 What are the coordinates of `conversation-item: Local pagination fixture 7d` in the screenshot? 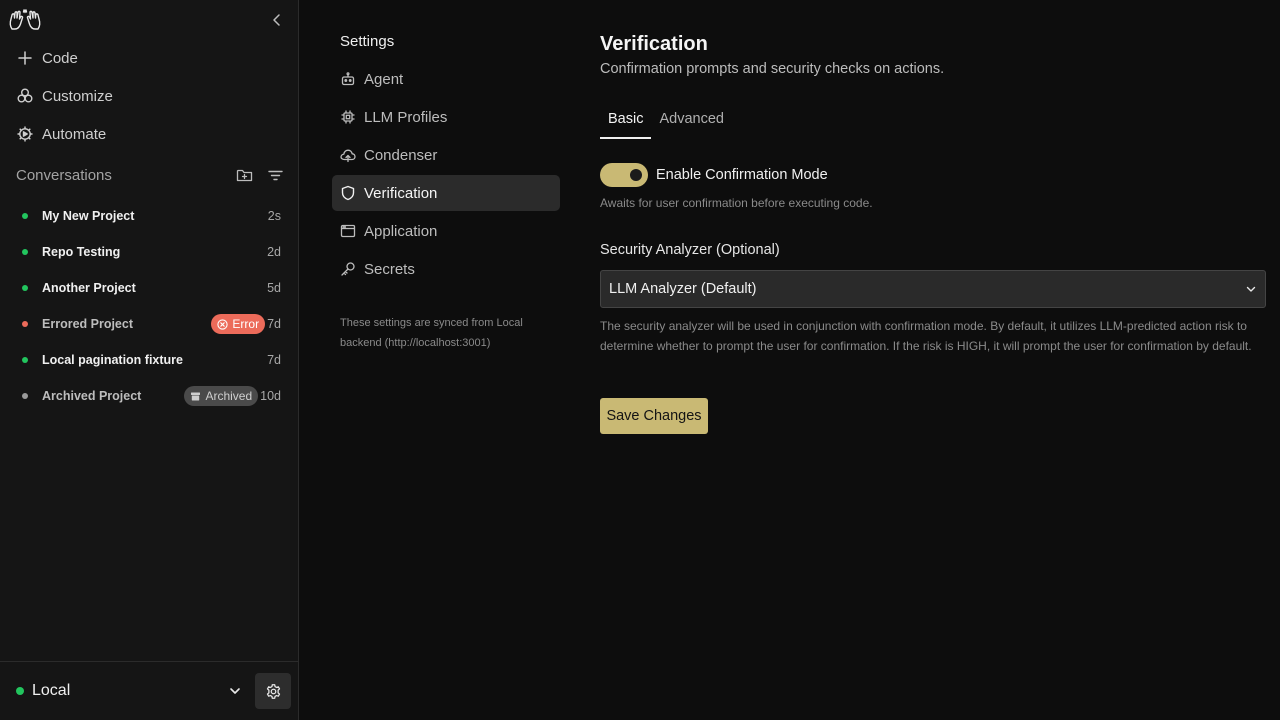 It's located at (149, 360).